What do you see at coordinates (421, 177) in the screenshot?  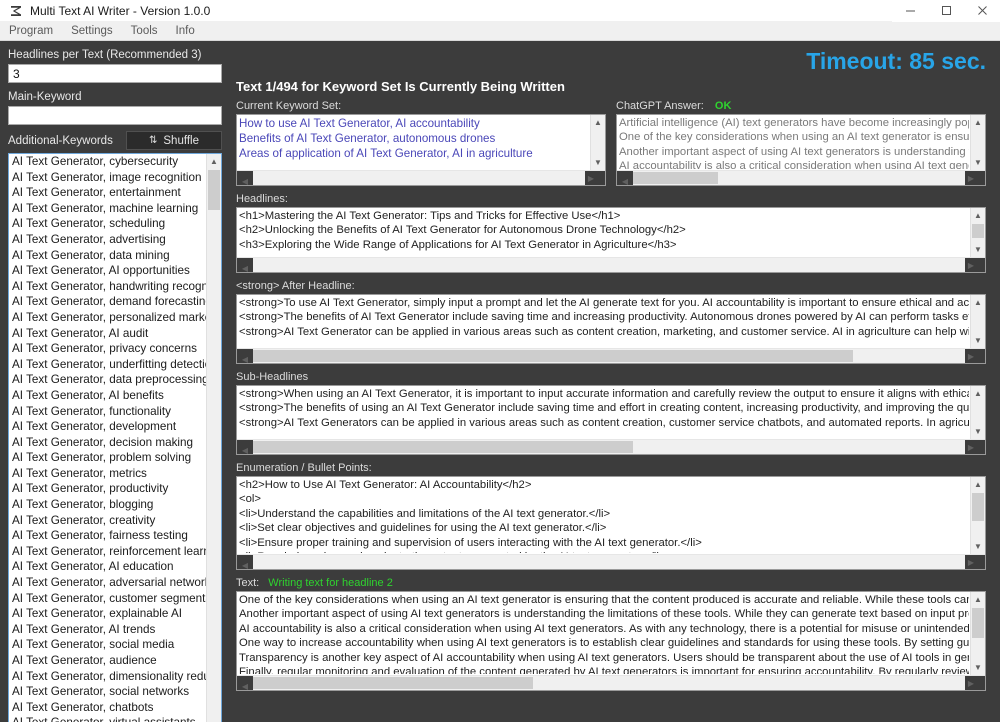 I see `kwset-horizontal-scrollbar: ◀ ▶` at bounding box center [421, 177].